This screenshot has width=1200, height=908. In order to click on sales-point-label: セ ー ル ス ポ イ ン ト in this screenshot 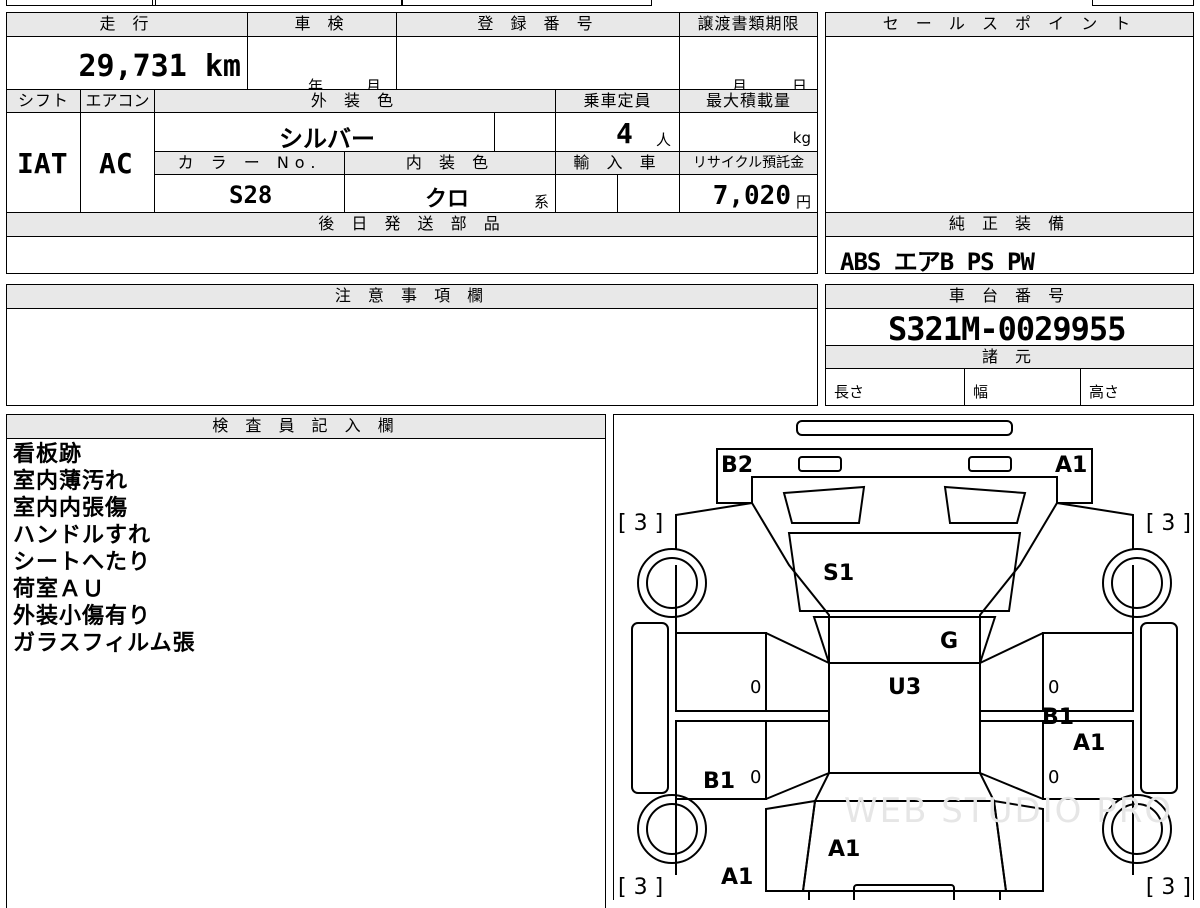, I will do `click(1009, 24)`.